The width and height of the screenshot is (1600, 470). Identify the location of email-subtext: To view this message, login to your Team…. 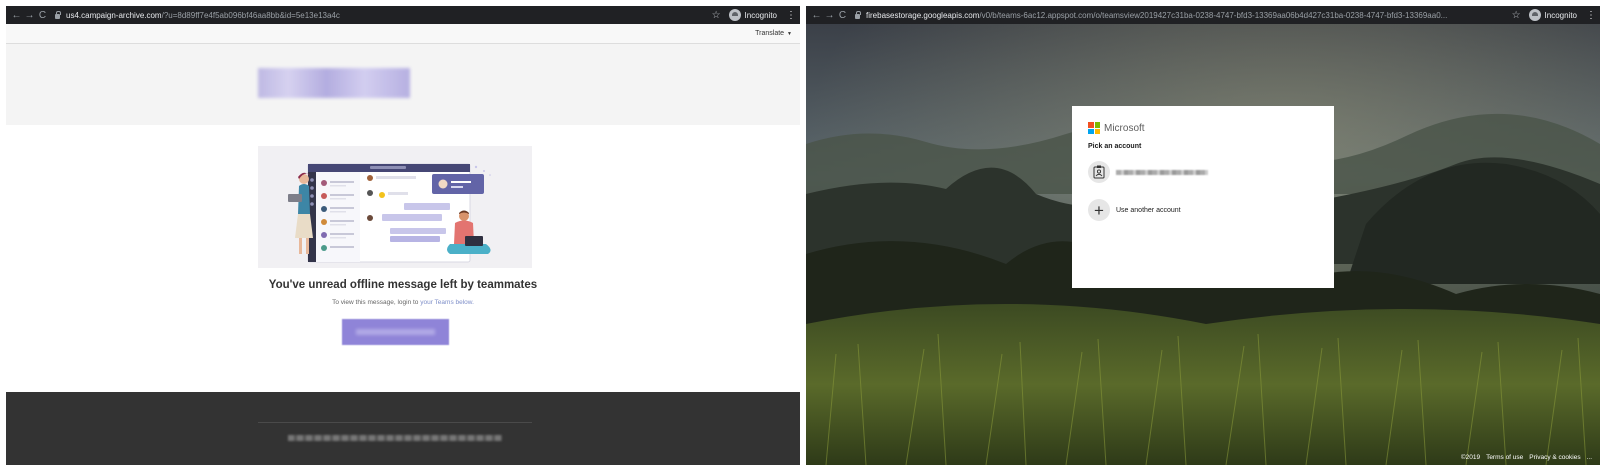
(403, 302).